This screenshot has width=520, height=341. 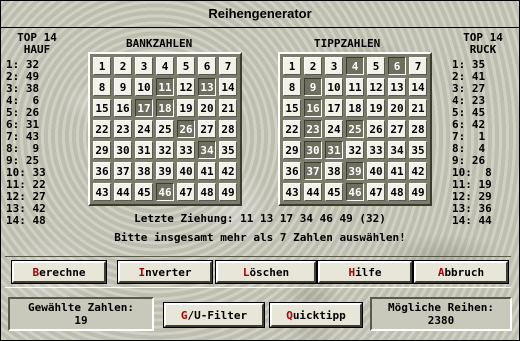 What do you see at coordinates (165, 108) in the screenshot?
I see `bankzahlen-number-cell: 18` at bounding box center [165, 108].